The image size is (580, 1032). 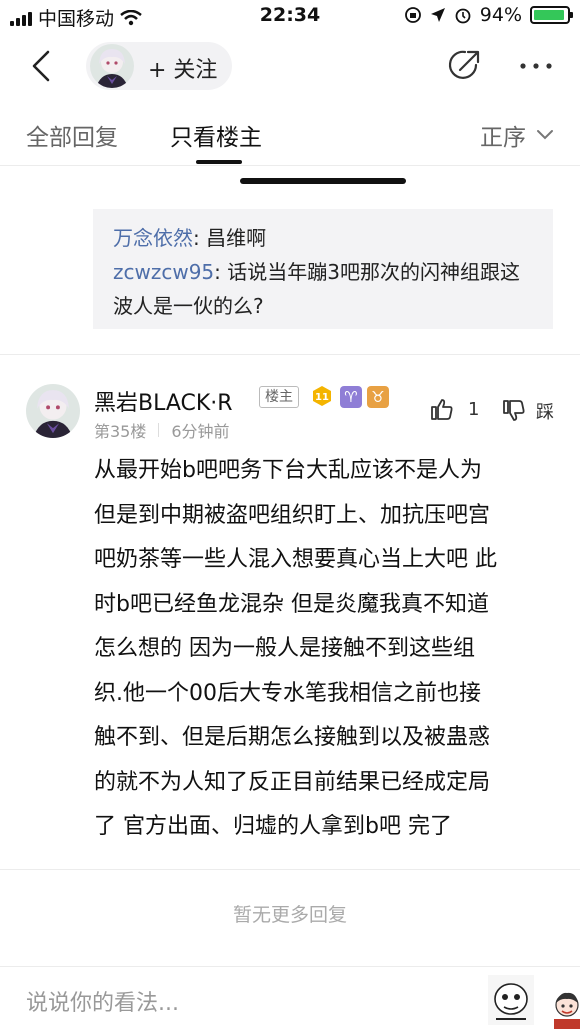 I want to click on share-icon, so click(x=464, y=66).